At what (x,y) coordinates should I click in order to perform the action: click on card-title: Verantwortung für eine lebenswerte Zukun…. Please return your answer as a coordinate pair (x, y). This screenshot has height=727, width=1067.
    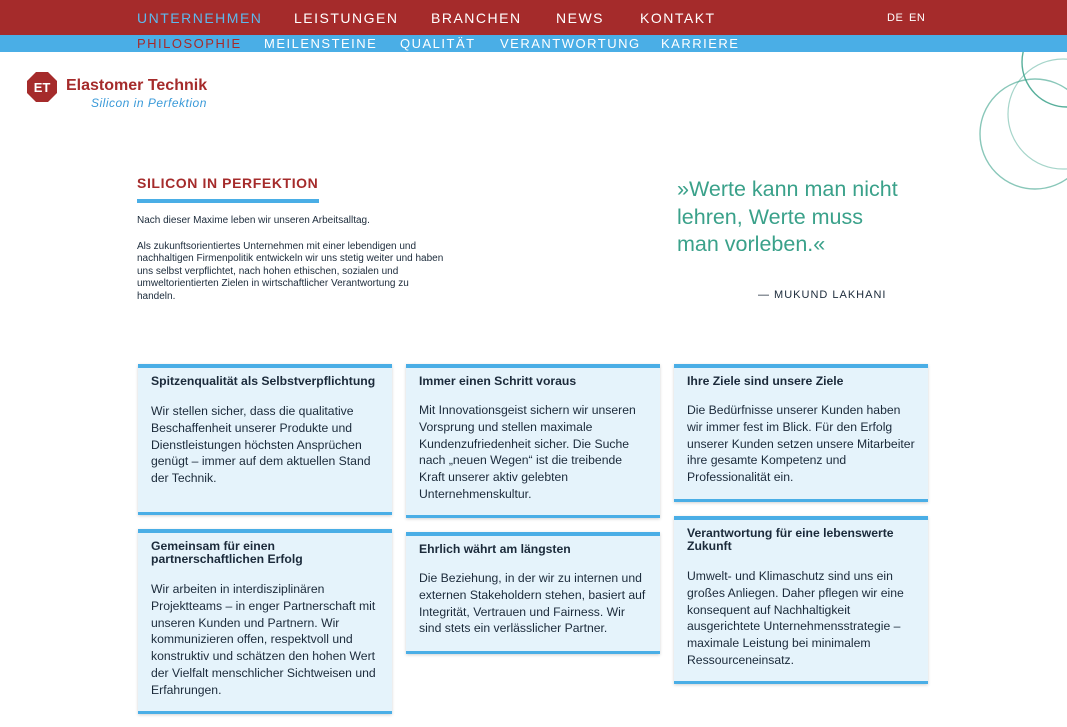
    Looking at the image, I should click on (790, 539).